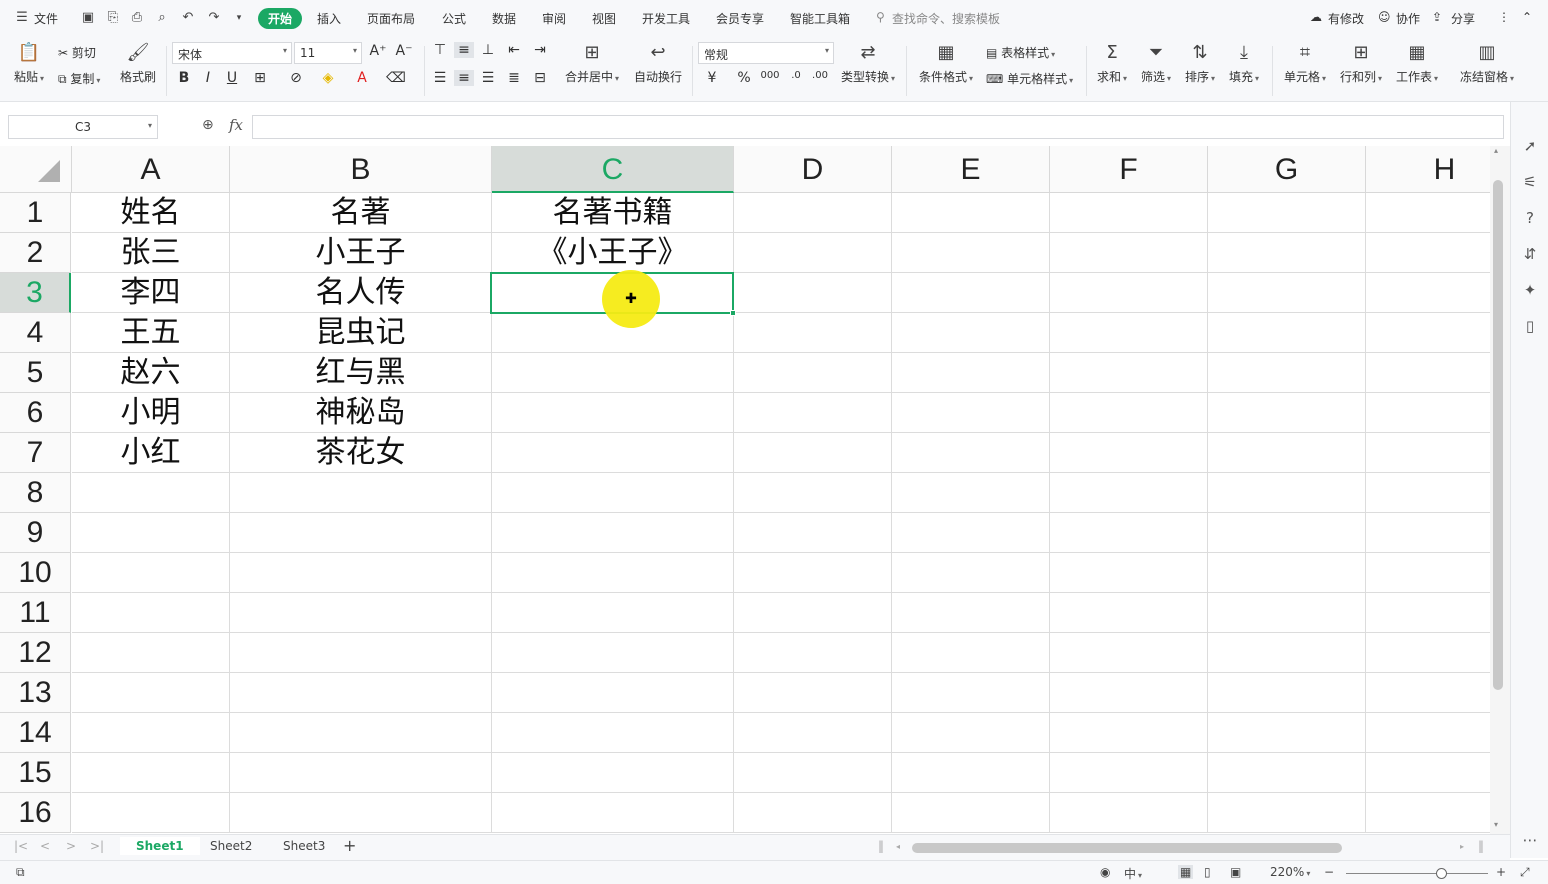  Describe the element at coordinates (361, 733) in the screenshot. I see `cell-b14` at that location.